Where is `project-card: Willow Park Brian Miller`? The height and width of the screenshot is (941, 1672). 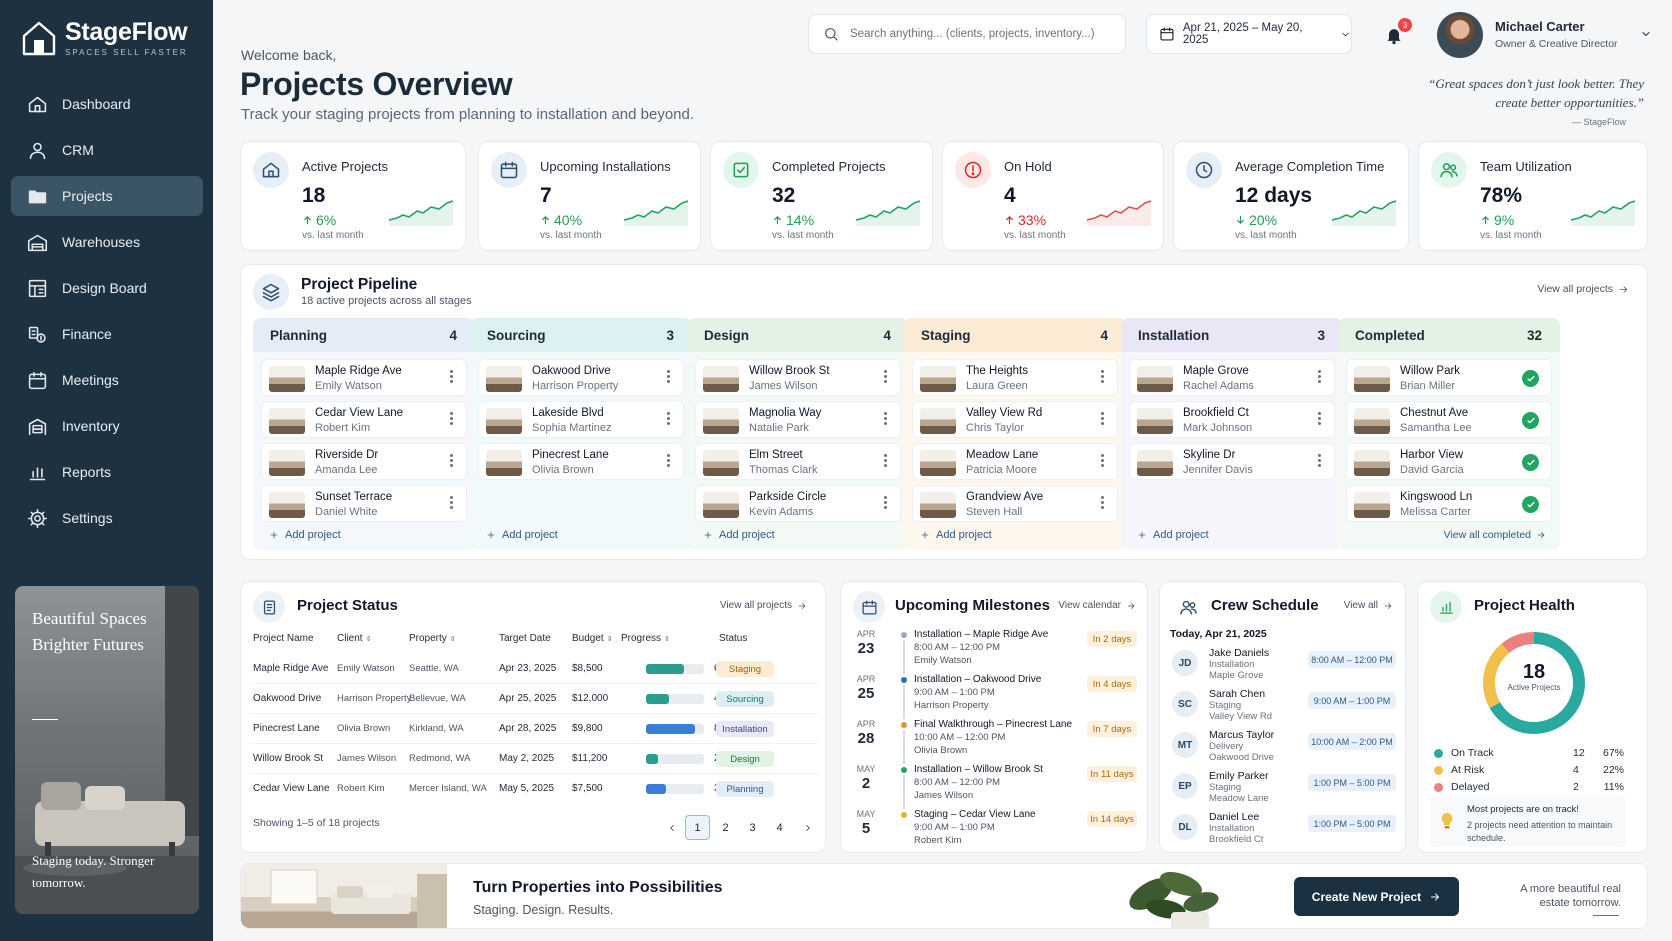 project-card: Willow Park Brian Miller is located at coordinates (1449, 377).